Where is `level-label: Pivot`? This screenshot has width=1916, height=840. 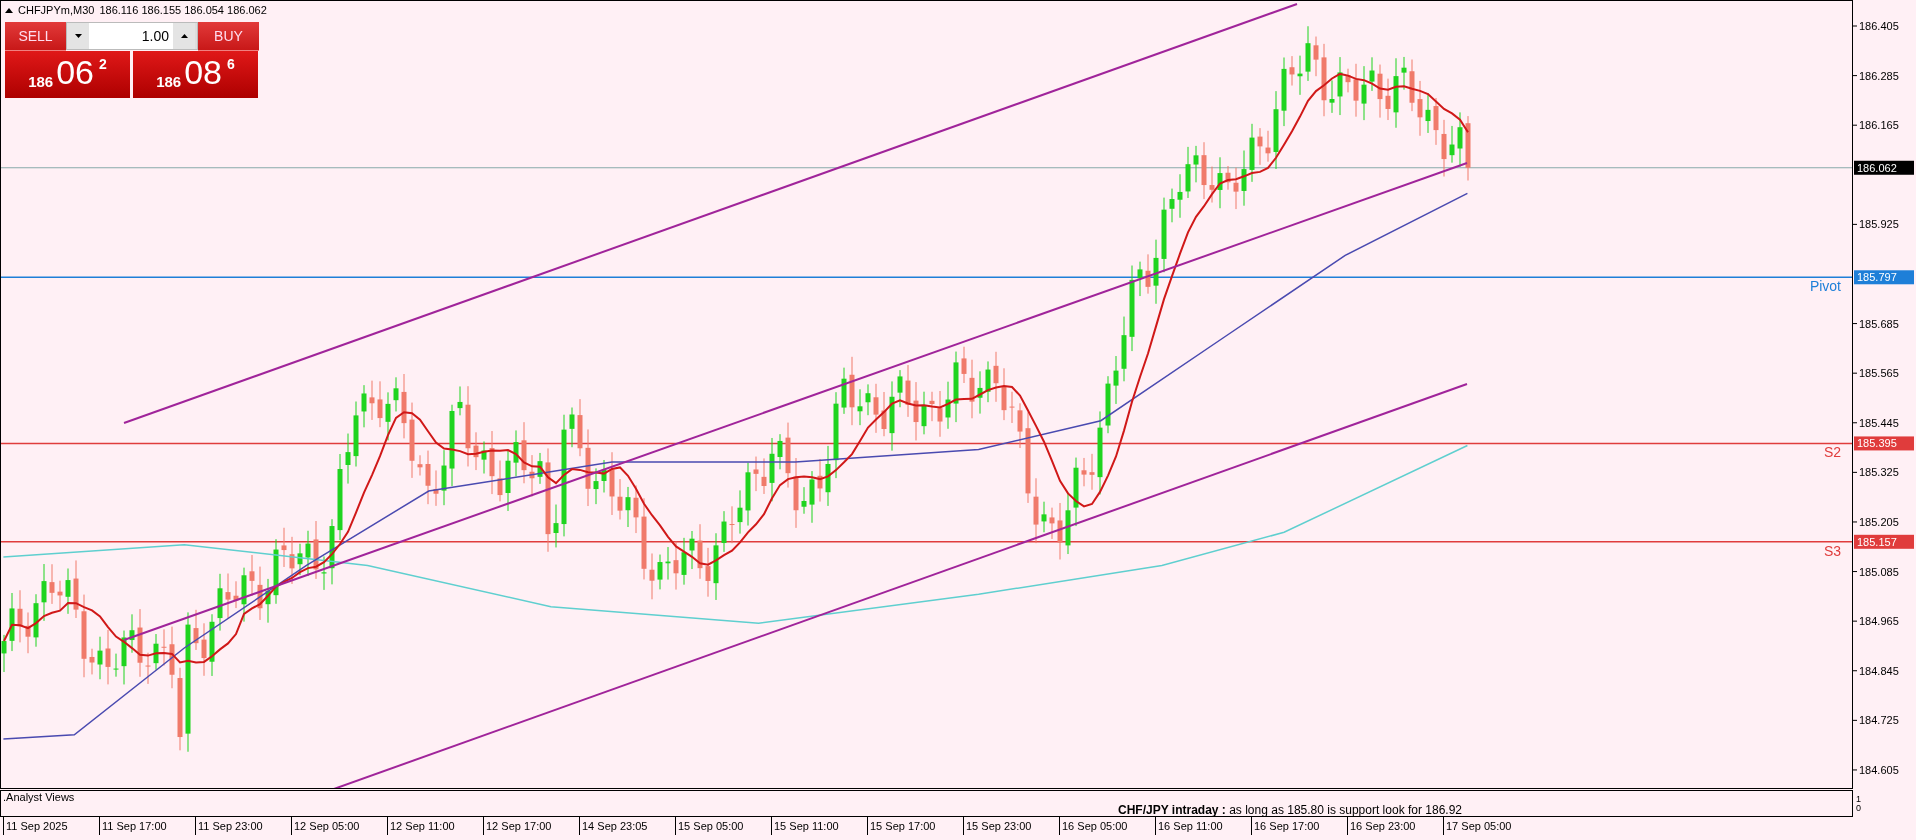 level-label: Pivot is located at coordinates (1825, 286).